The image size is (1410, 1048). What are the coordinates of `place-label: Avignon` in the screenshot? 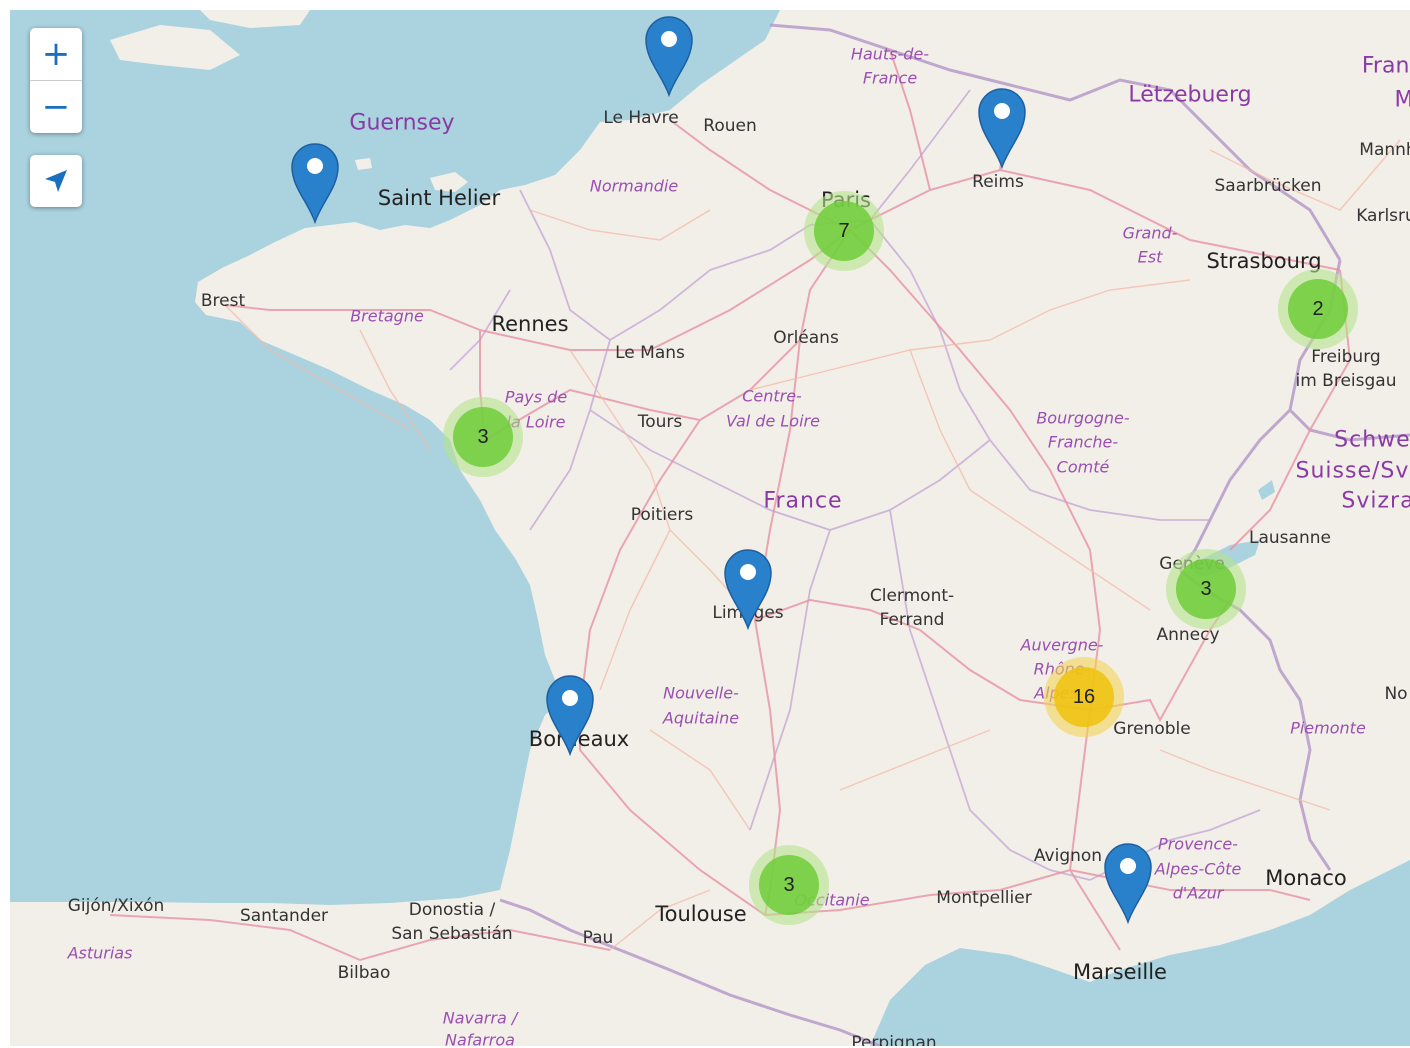 It's located at (1068, 856).